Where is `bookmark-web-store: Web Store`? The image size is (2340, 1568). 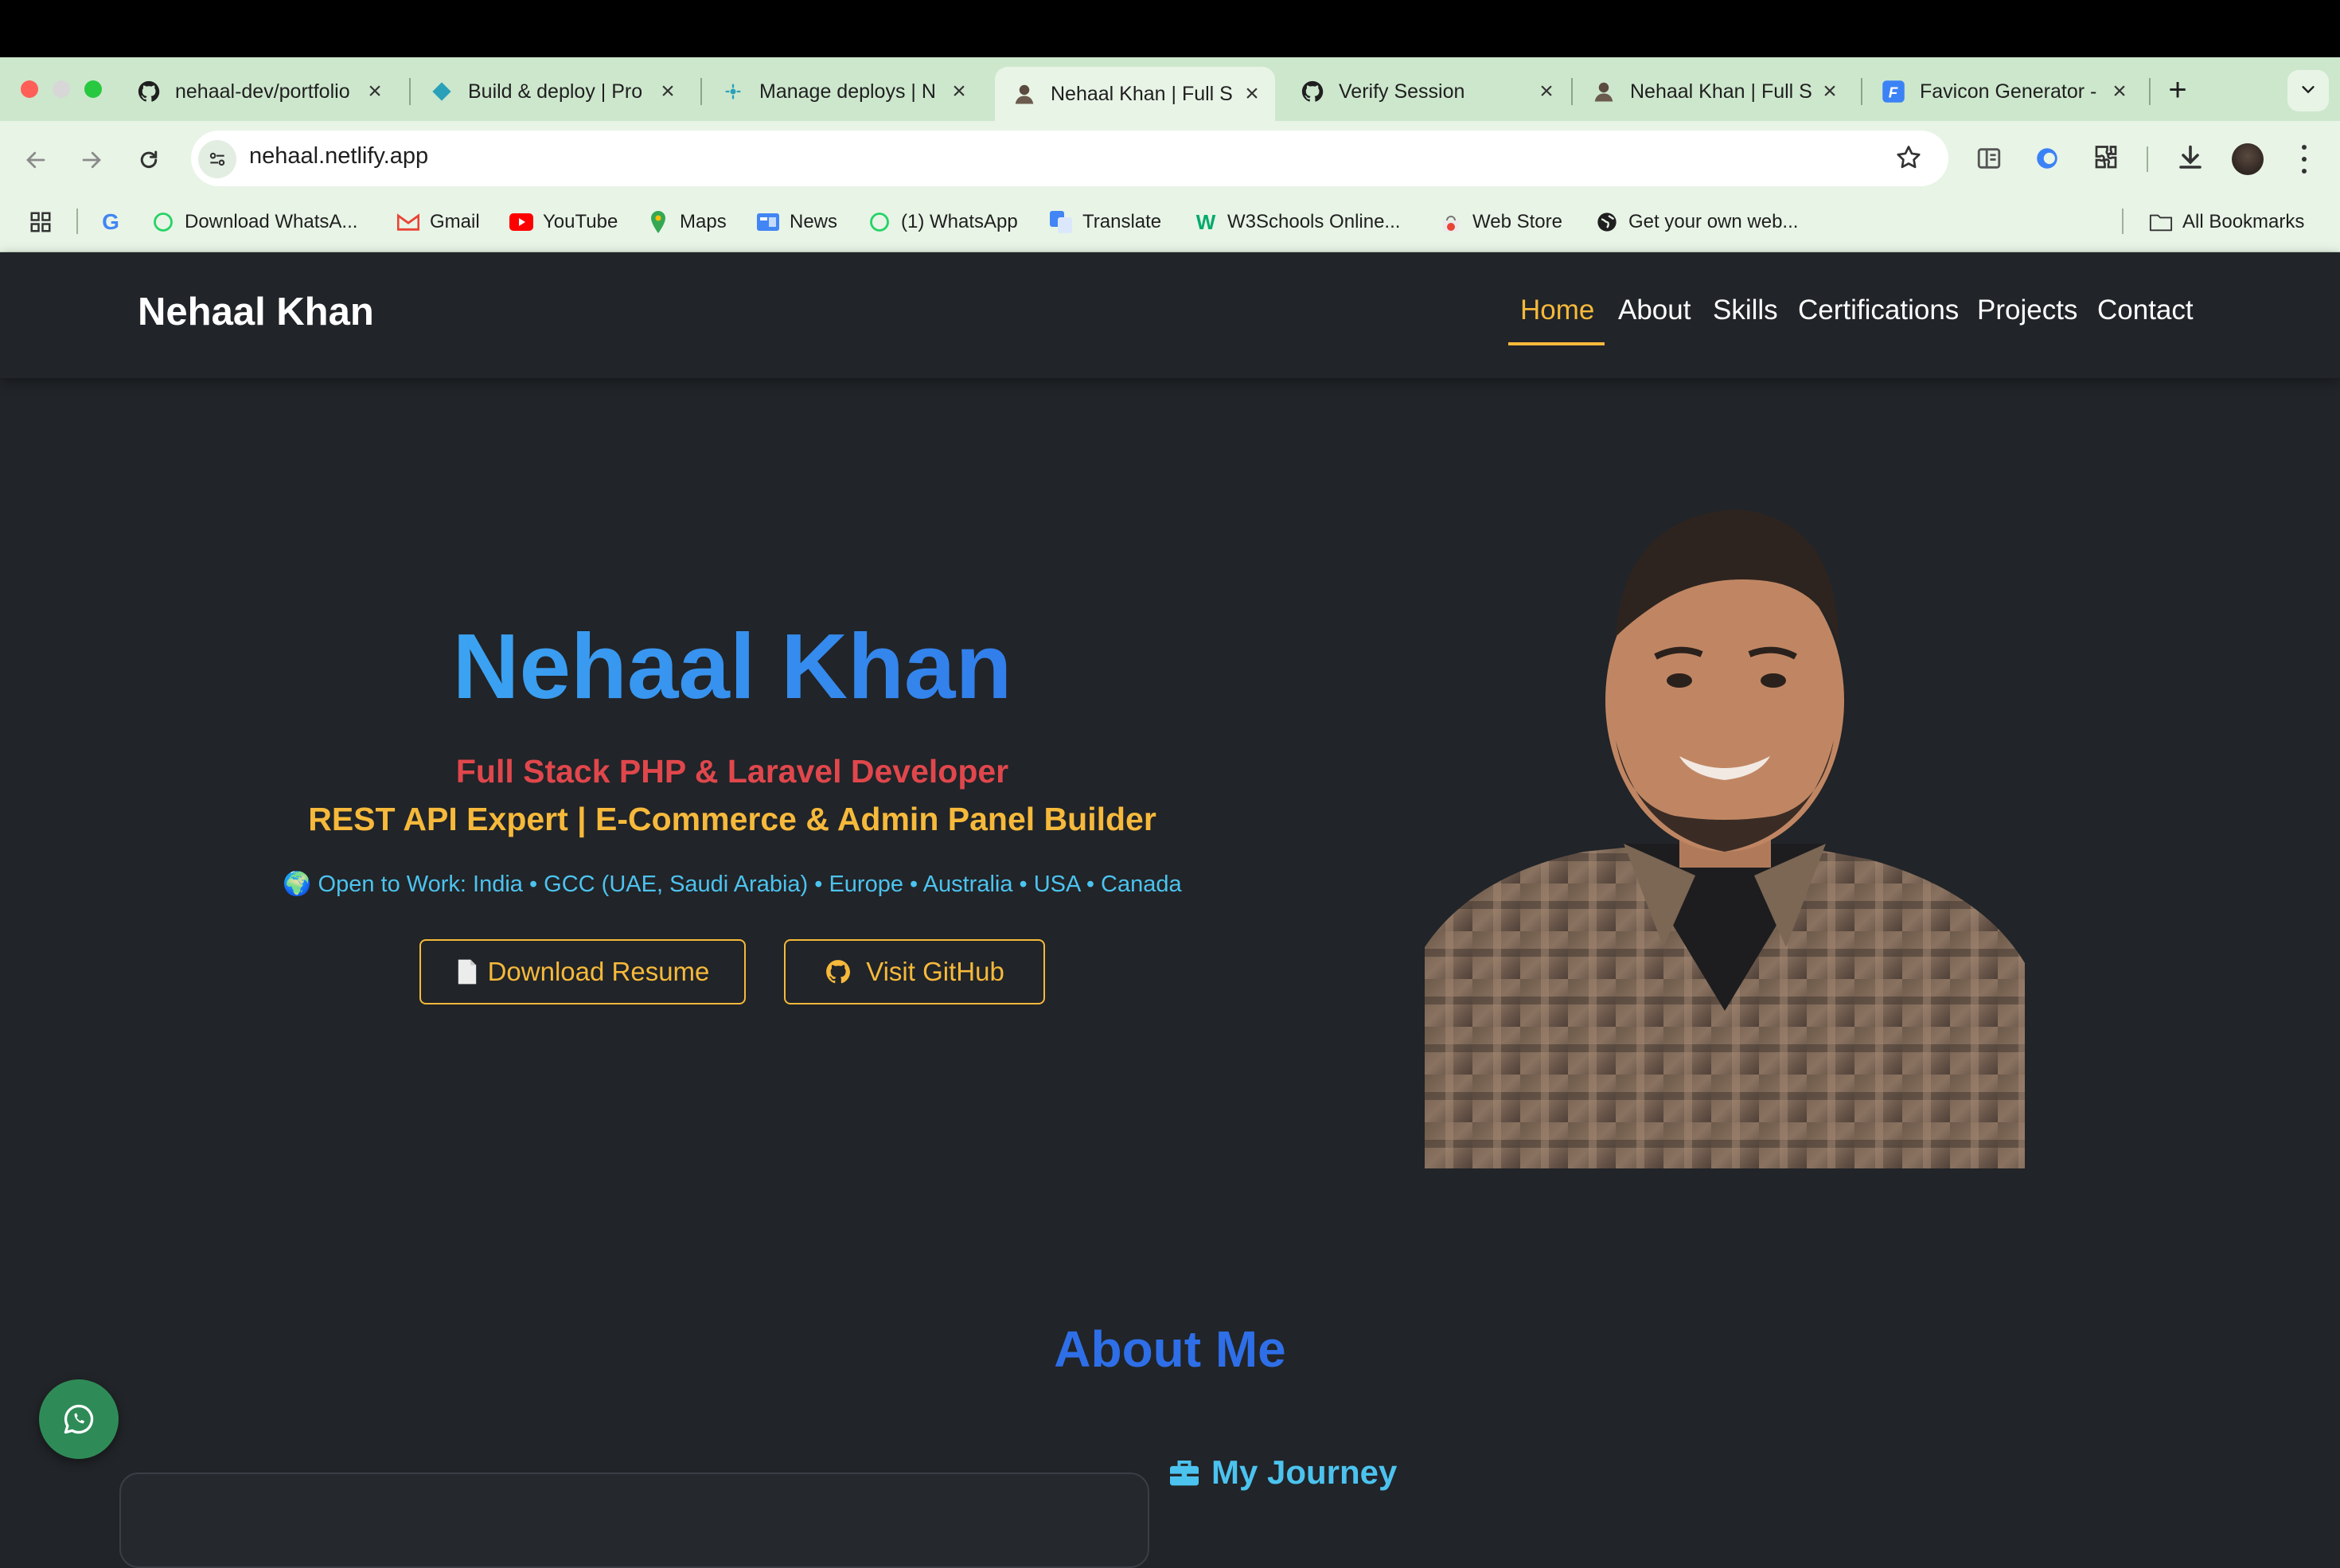 bookmark-web-store: Web Store is located at coordinates (1500, 222).